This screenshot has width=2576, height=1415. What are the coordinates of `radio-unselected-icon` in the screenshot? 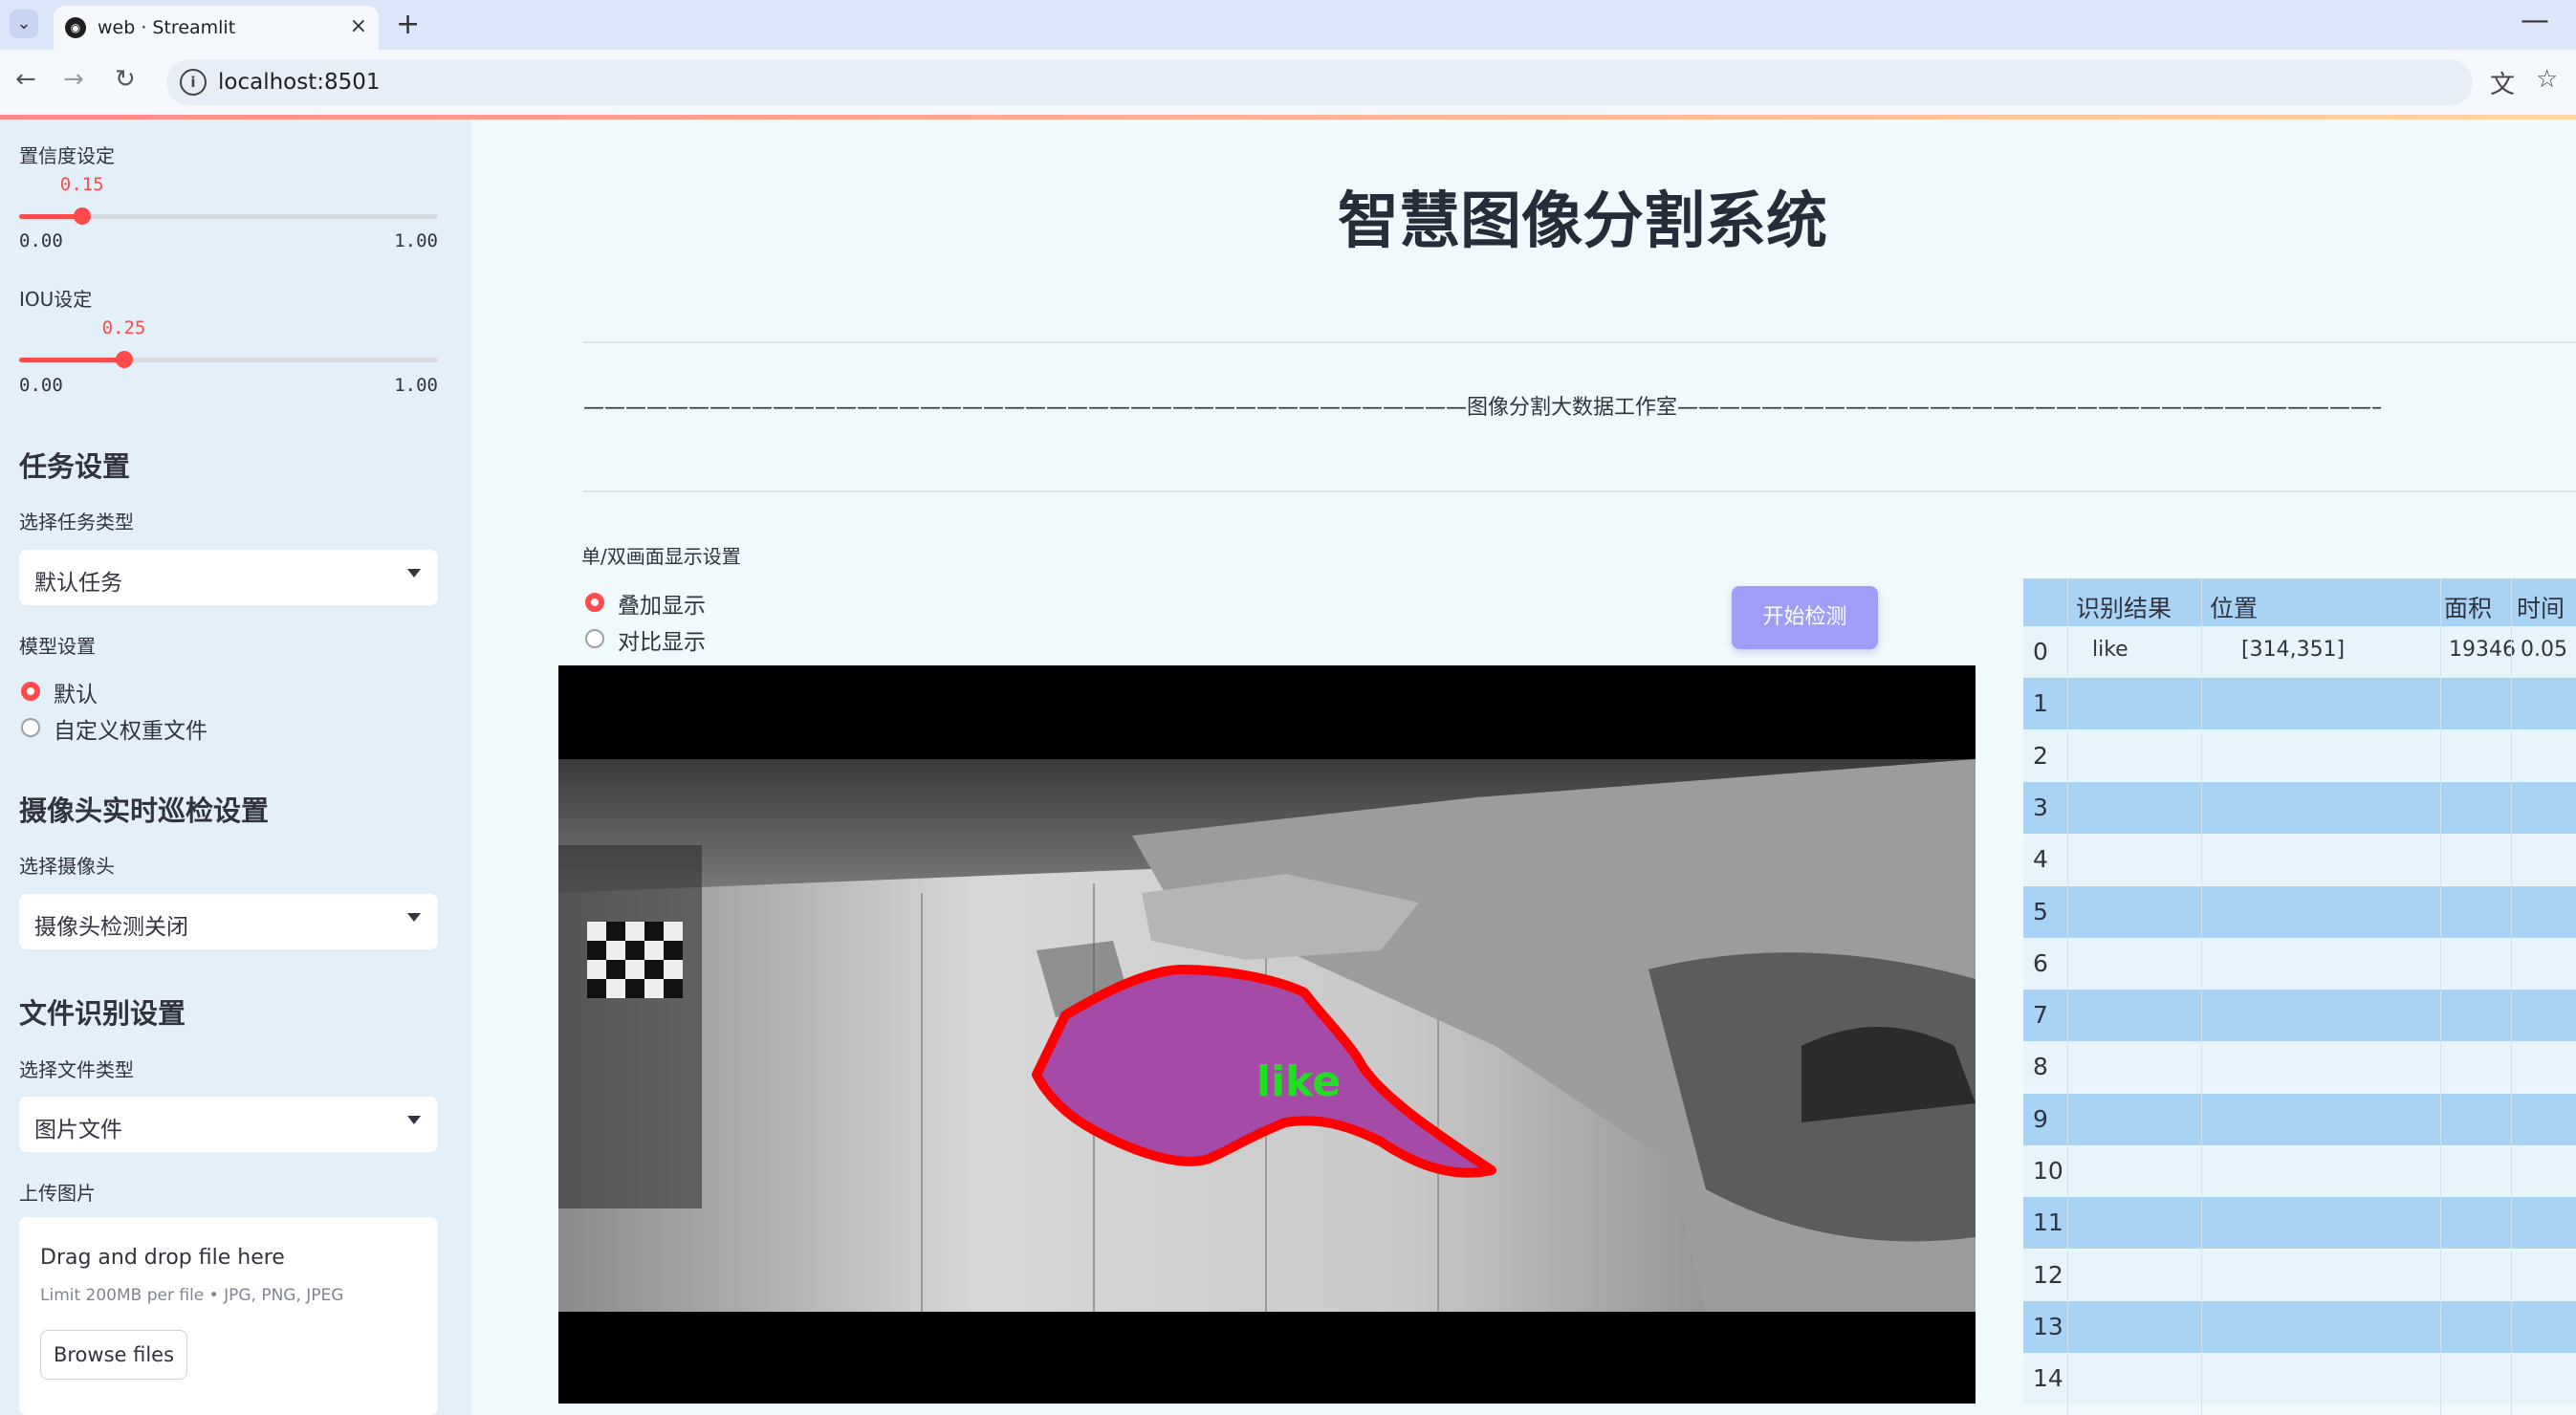 It's located at (594, 639).